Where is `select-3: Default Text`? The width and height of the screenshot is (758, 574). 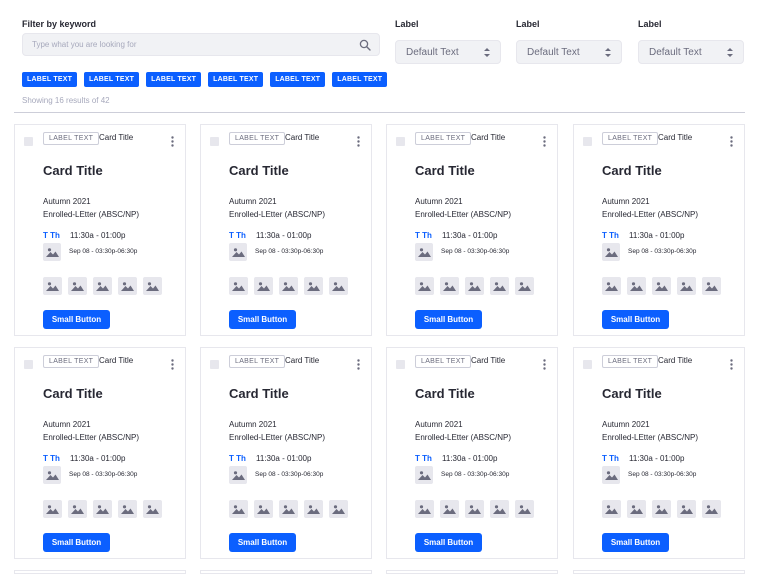
select-3: Default Text is located at coordinates (691, 52).